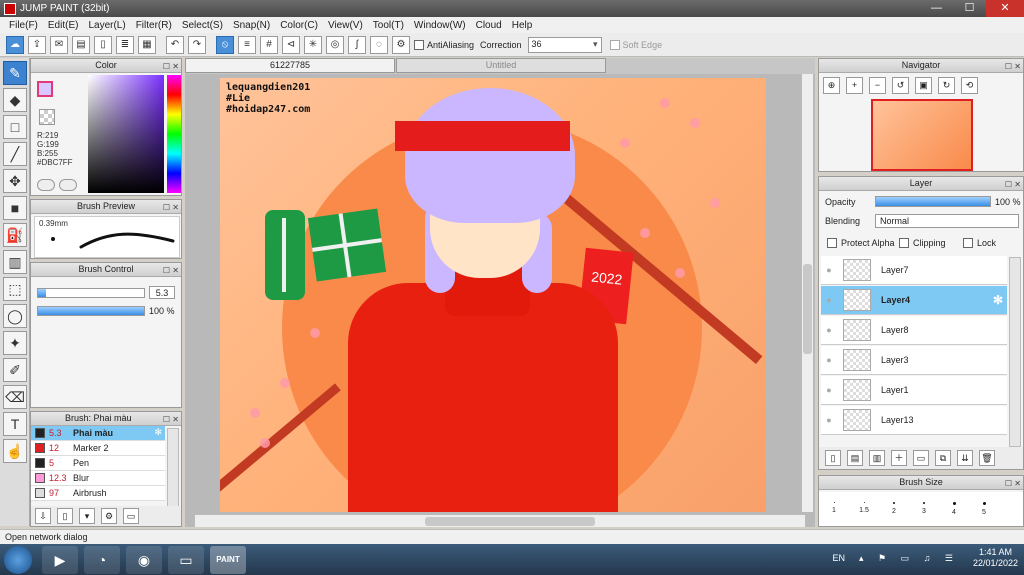  What do you see at coordinates (15, 44) in the screenshot?
I see `cloud-icon: ☁` at bounding box center [15, 44].